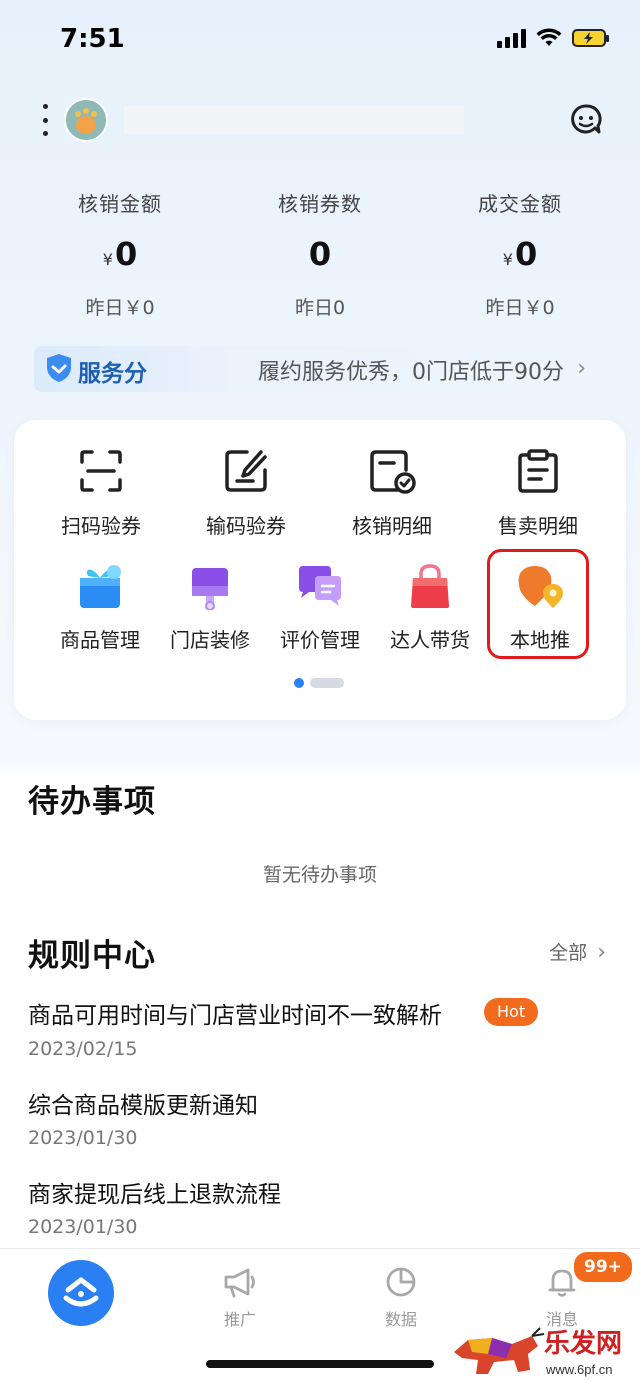  I want to click on tool-product-management: 商品管理, so click(100, 607).